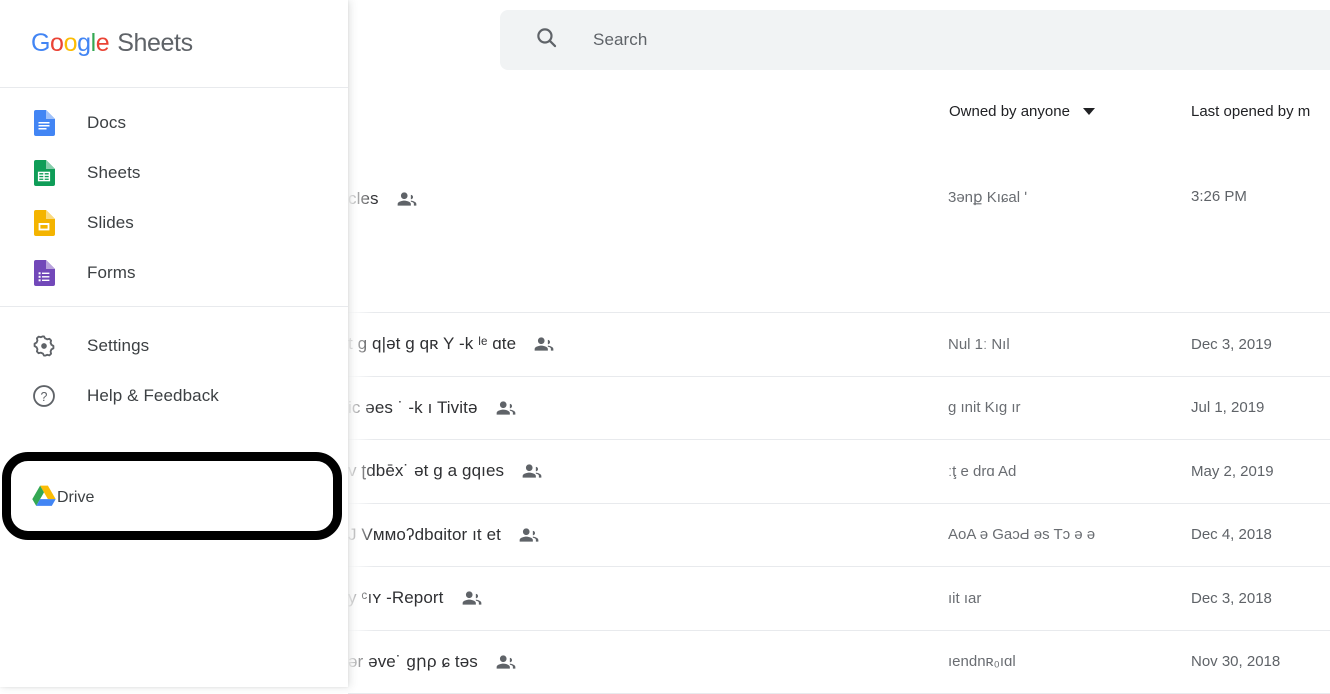 The image size is (1330, 694). Describe the element at coordinates (396, 598) in the screenshot. I see `file-title: y ᶜıʏ -Report` at that location.